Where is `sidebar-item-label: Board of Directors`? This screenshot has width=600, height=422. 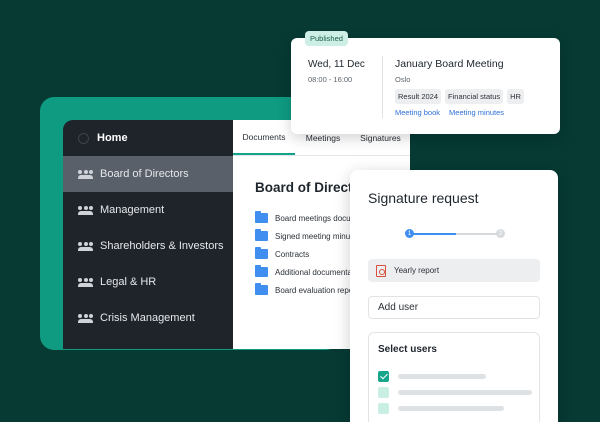 sidebar-item-label: Board of Directors is located at coordinates (144, 174).